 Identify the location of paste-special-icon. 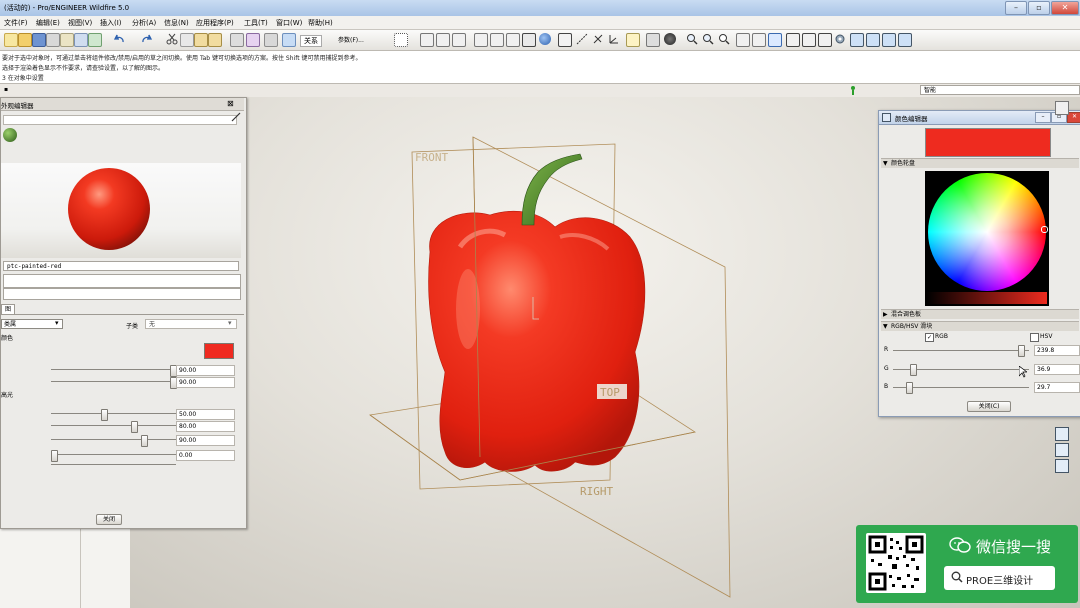
(215, 40).